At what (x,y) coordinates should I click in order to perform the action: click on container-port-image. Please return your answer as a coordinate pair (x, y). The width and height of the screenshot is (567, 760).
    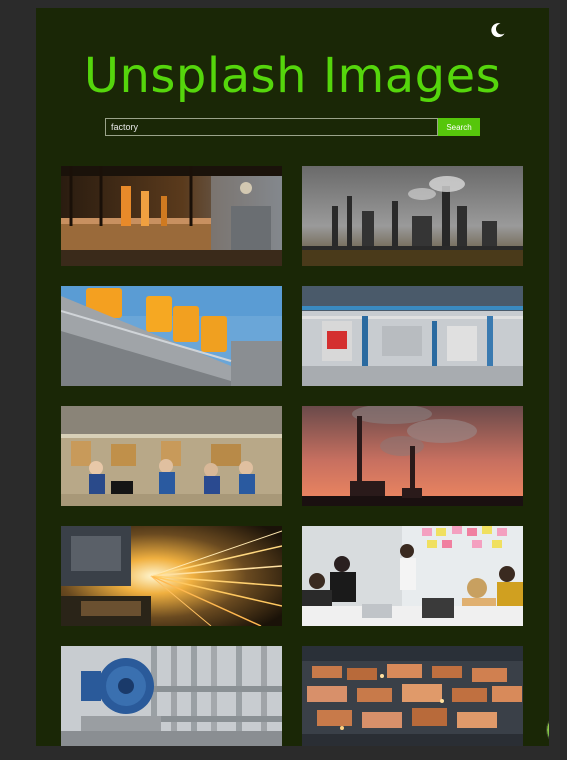
    Looking at the image, I should click on (412, 696).